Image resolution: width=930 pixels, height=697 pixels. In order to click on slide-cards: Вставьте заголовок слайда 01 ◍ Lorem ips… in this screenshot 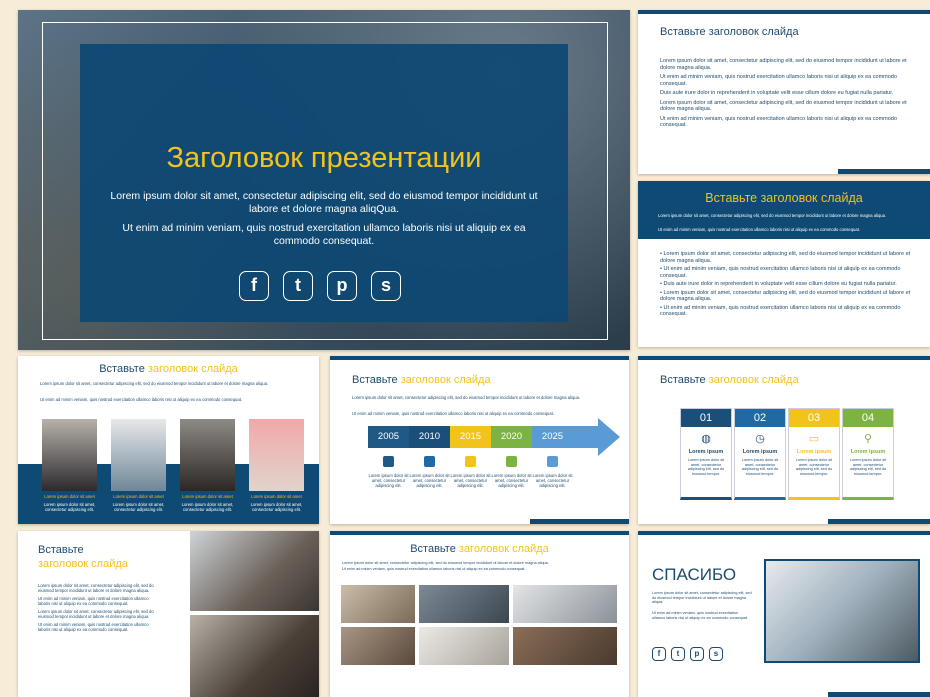, I will do `click(784, 440)`.